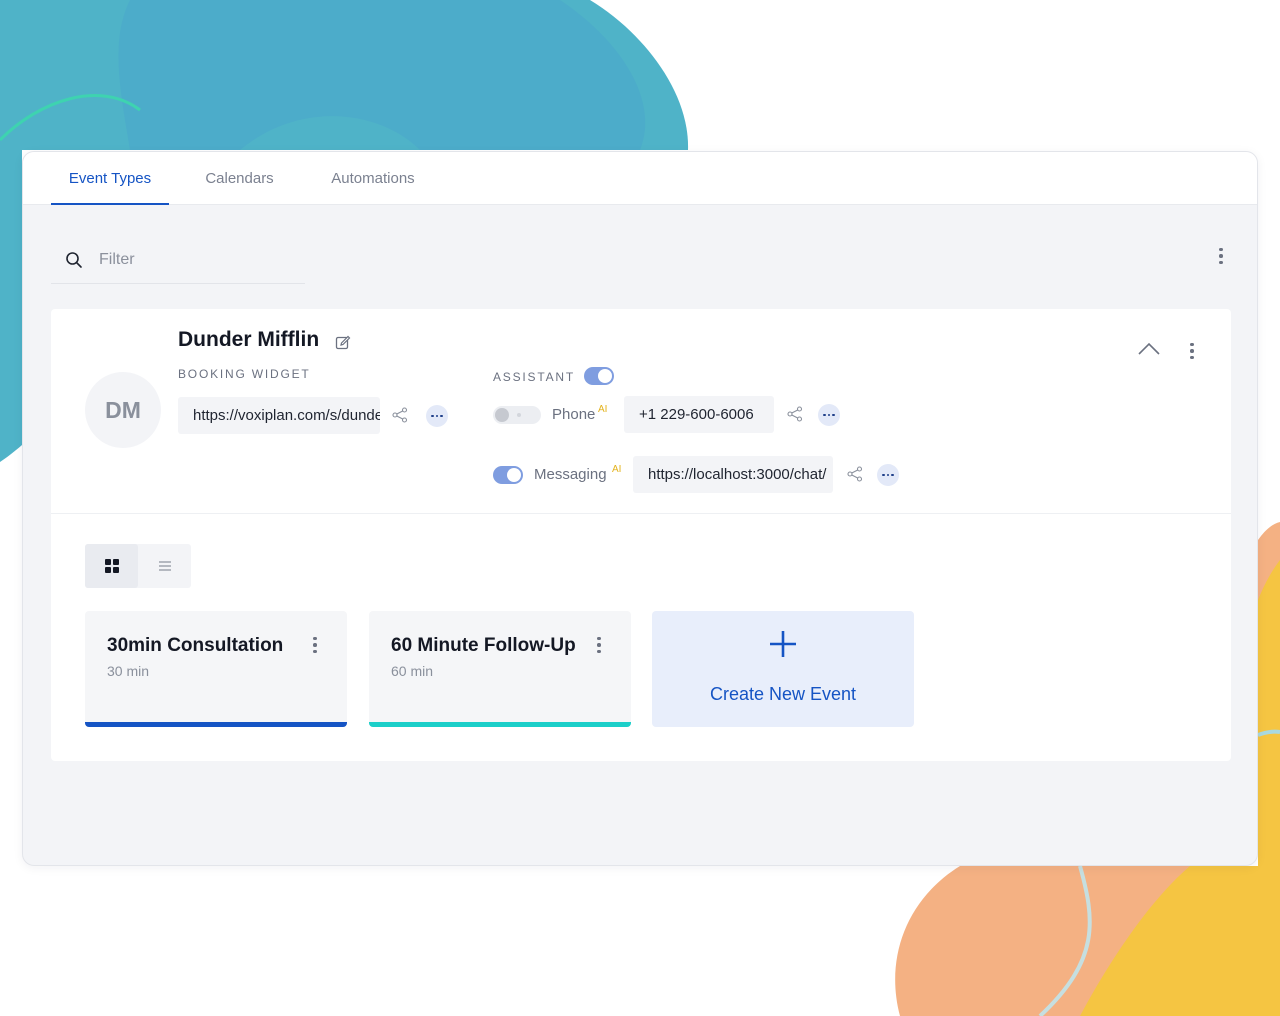 This screenshot has width=1280, height=1016. Describe the element at coordinates (110, 178) in the screenshot. I see `tab-event-types: Event Types` at that location.